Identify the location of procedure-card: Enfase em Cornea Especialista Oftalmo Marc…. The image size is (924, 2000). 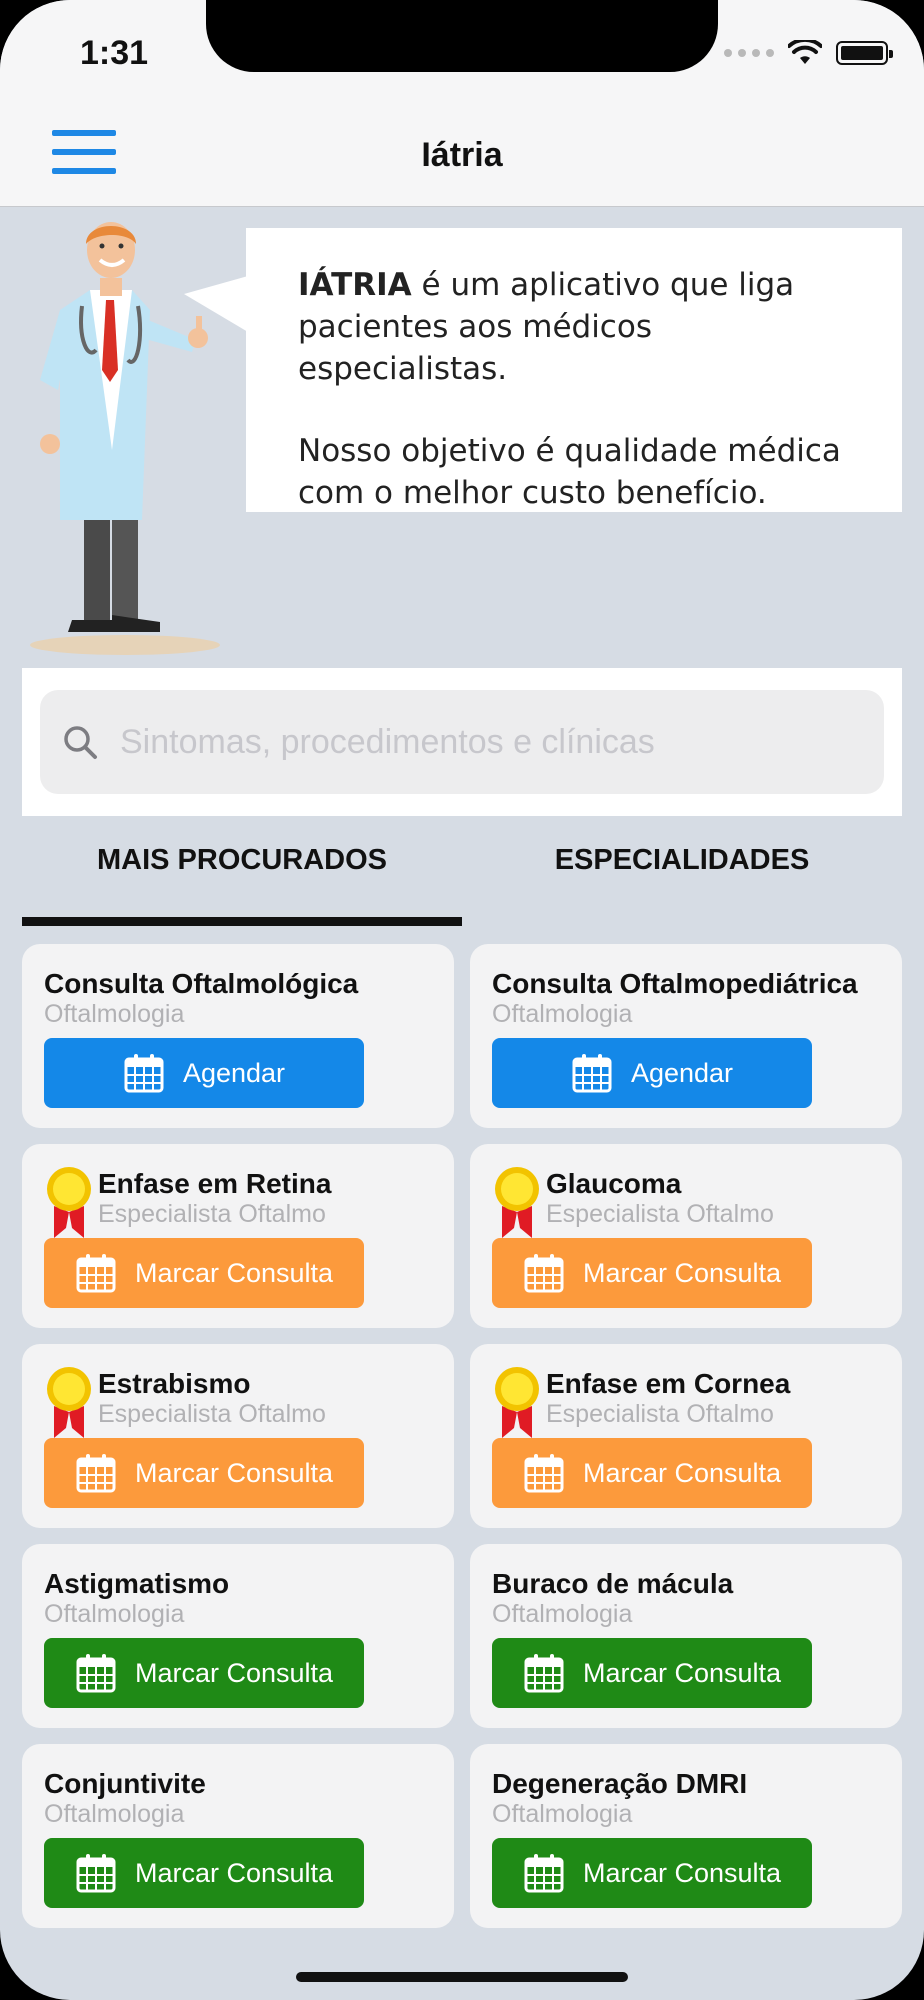
(686, 1436).